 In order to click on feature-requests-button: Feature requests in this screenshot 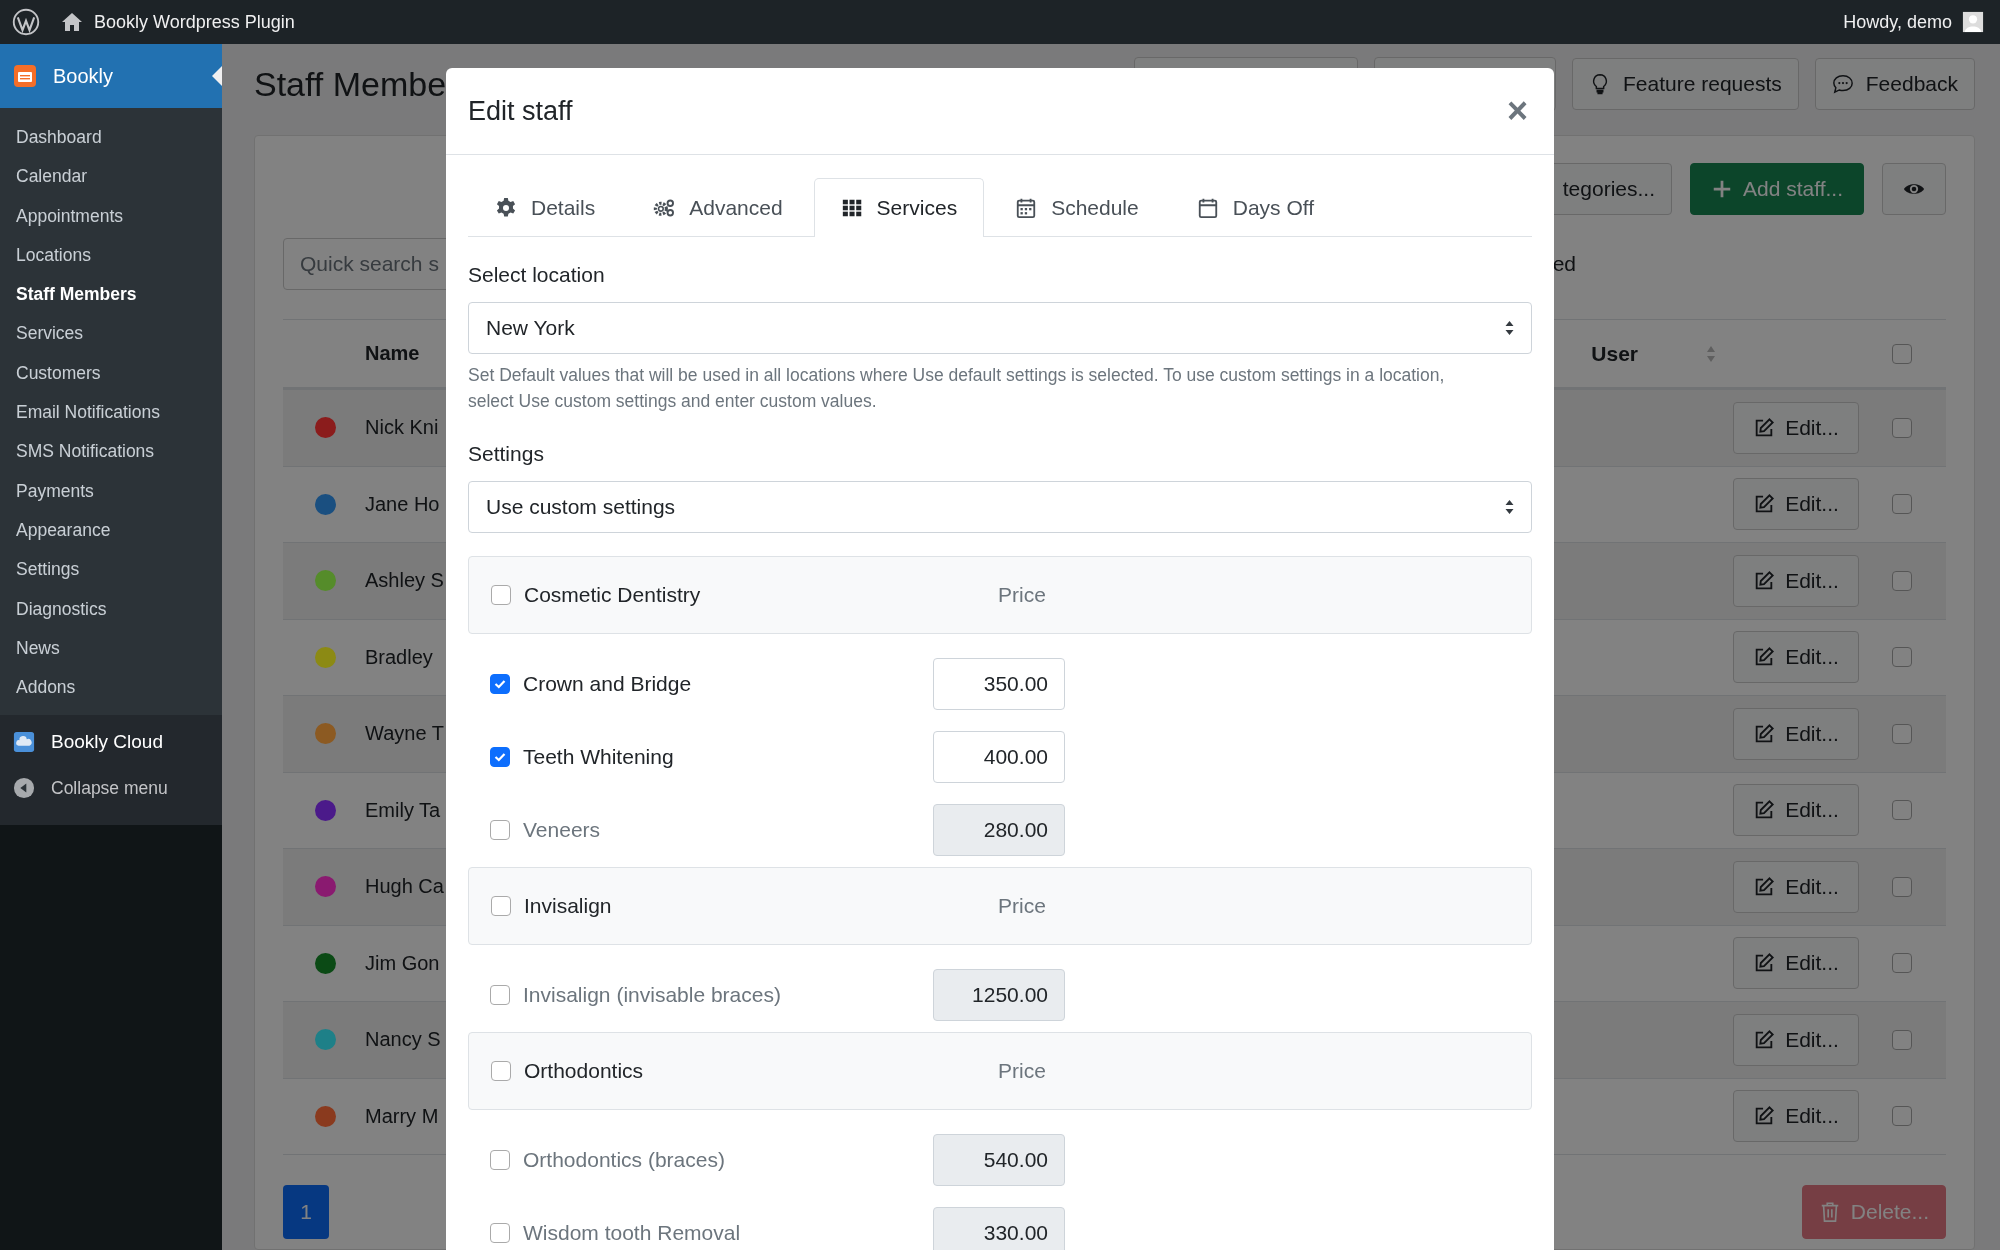, I will do `click(1685, 84)`.